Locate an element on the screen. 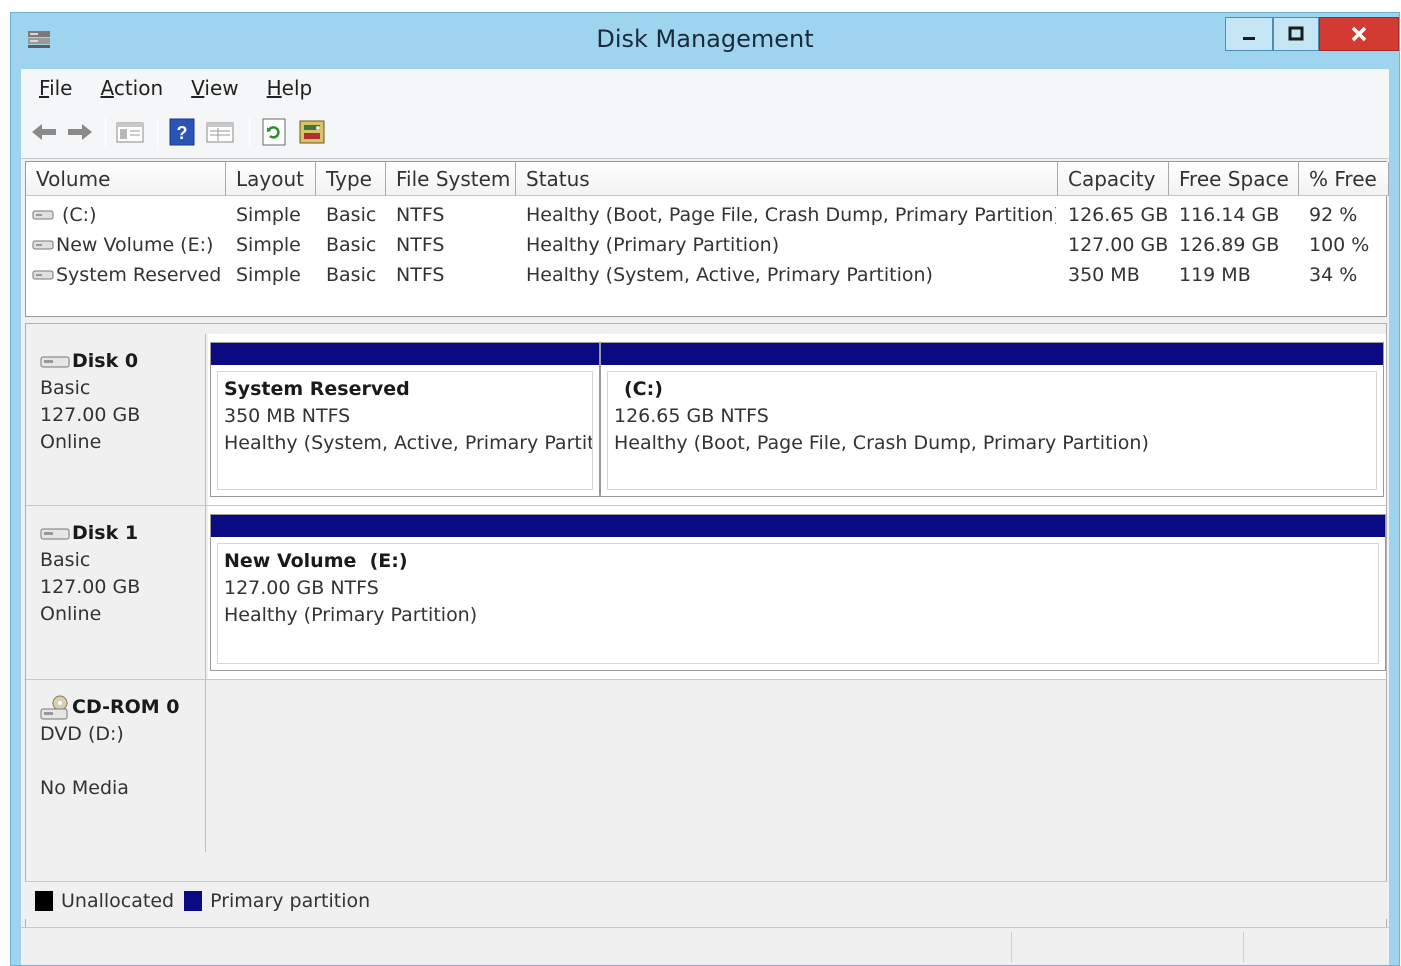 The width and height of the screenshot is (1401, 966). disk-name: Disk 1 is located at coordinates (105, 533).